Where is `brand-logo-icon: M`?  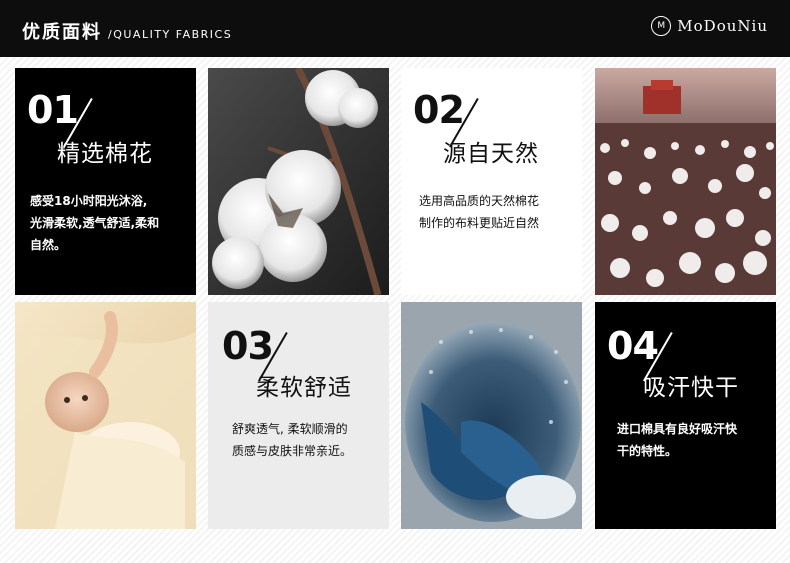
brand-logo-icon: M is located at coordinates (661, 26).